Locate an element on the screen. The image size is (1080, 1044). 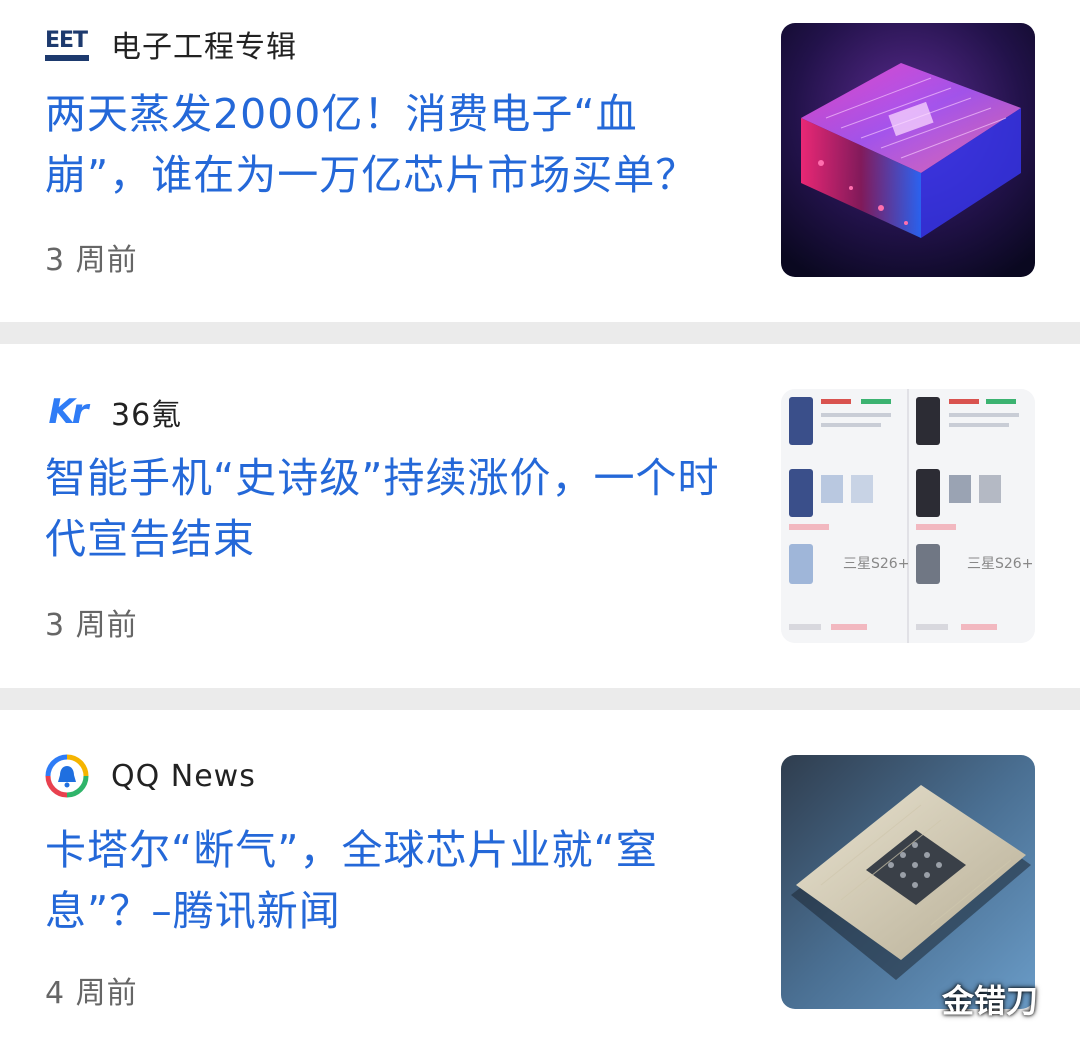
news-title: 两天蒸发2000亿！消费电子“血崩”，谁在为一万亿芯片市场买单？ is located at coordinates (390, 145).